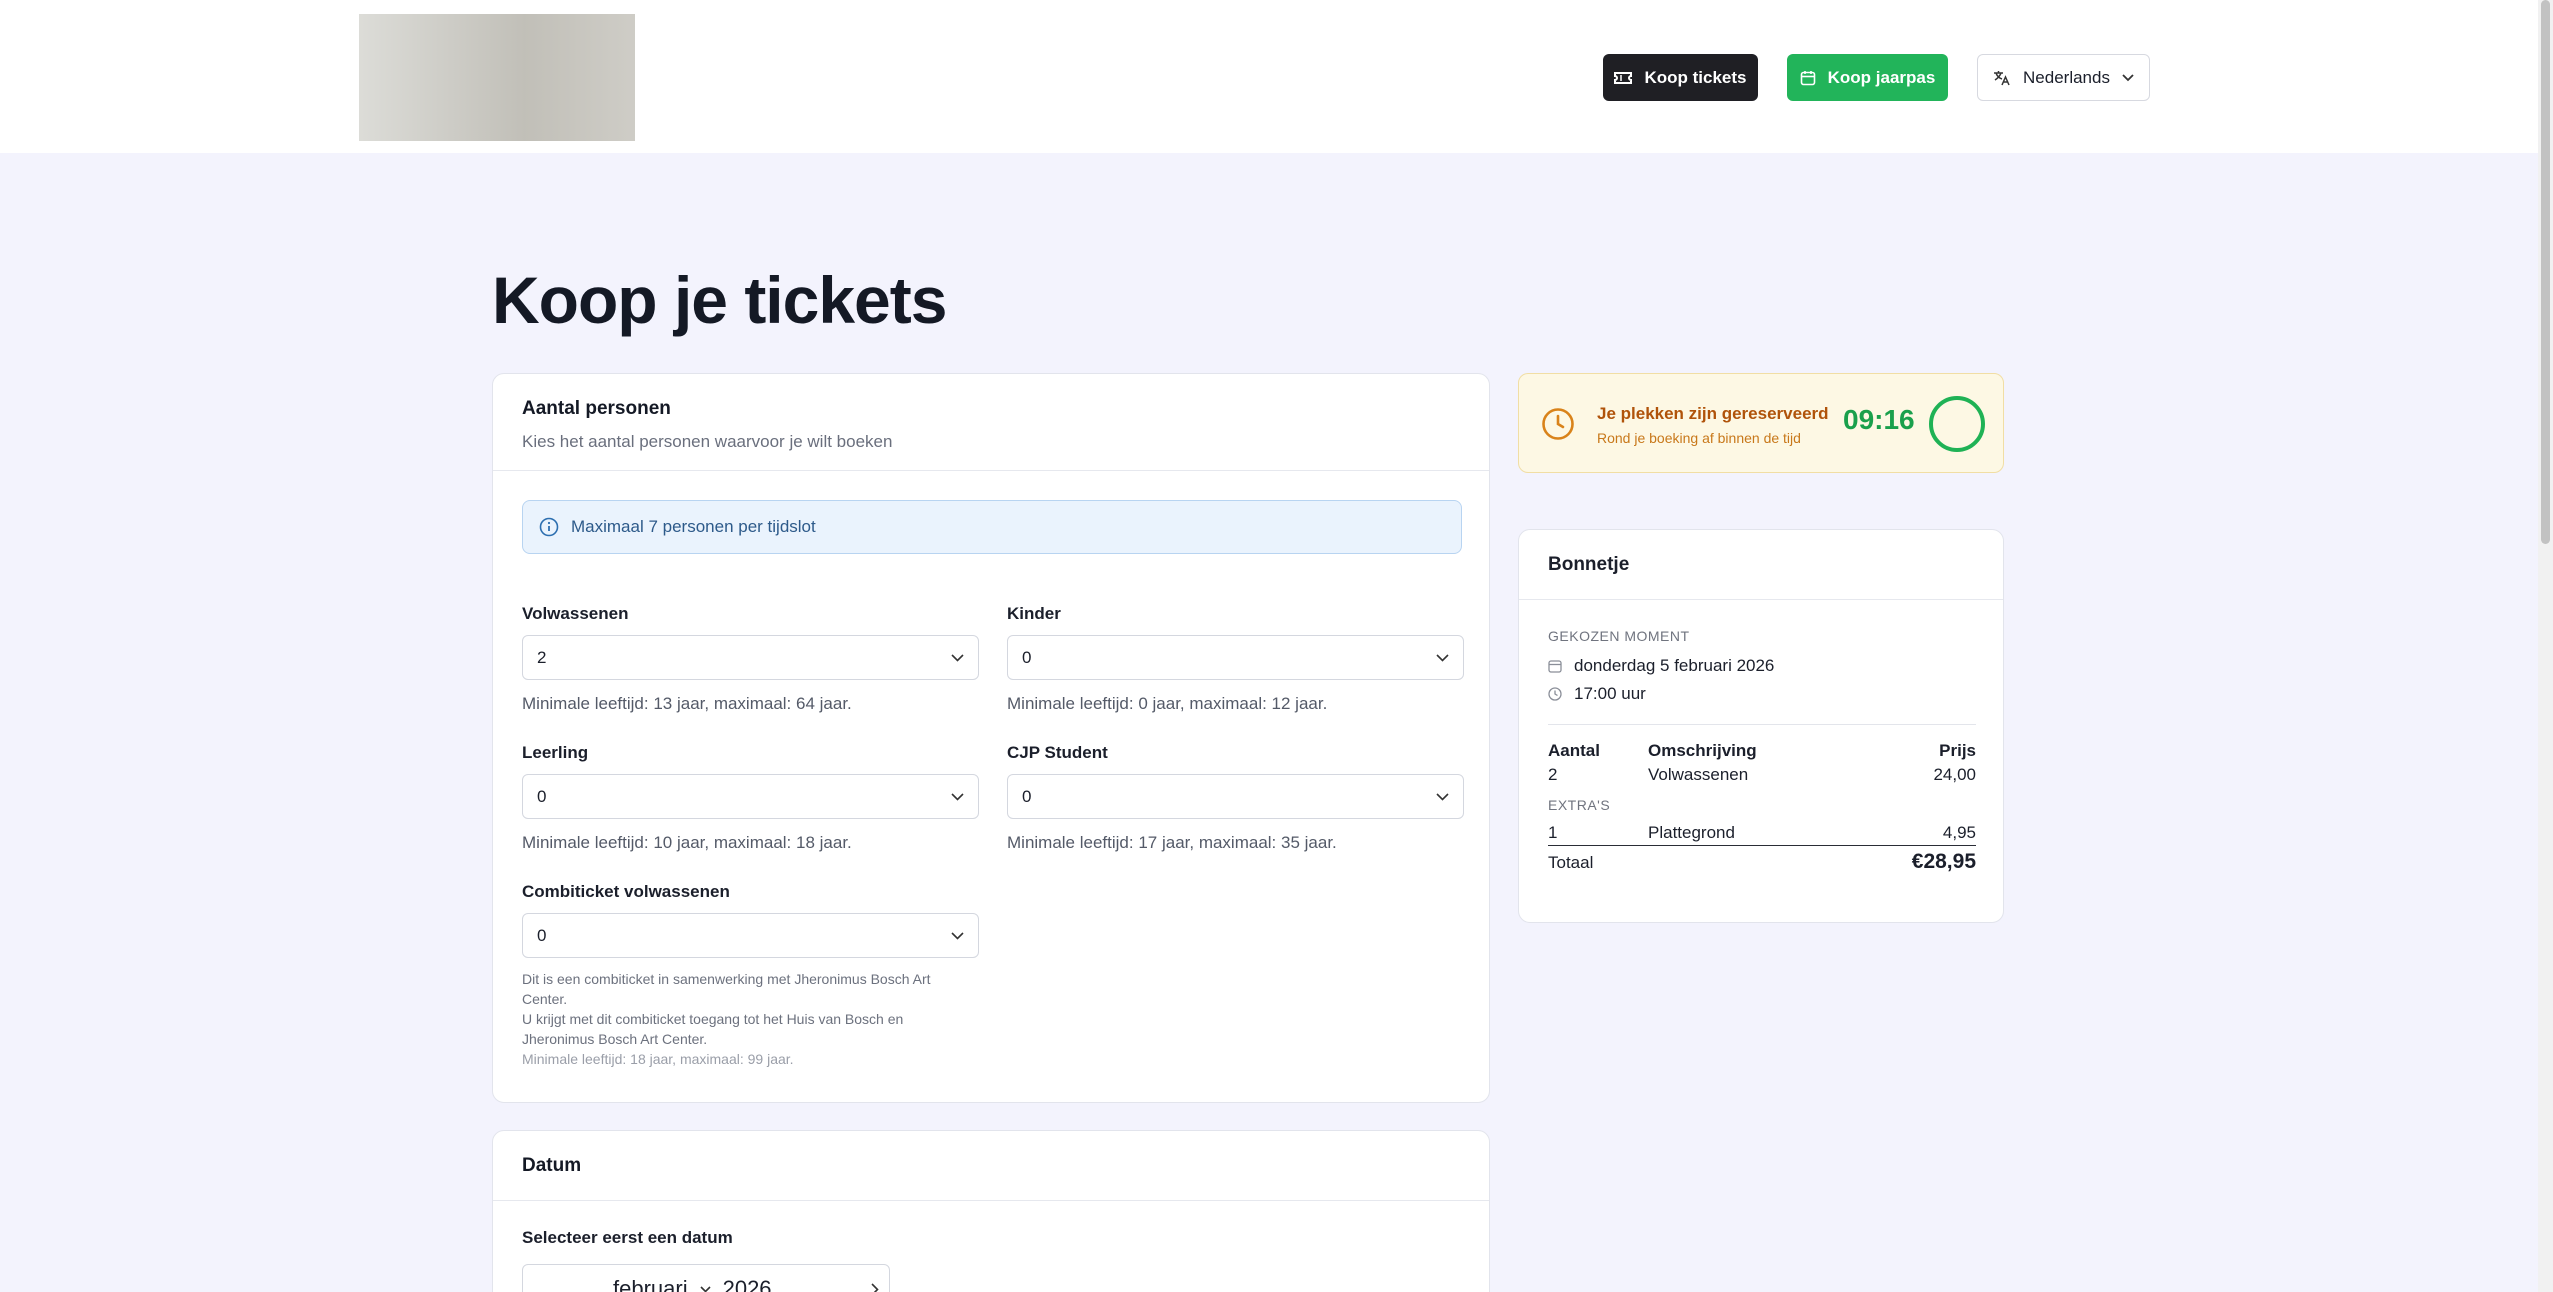  What do you see at coordinates (875, 1287) in the screenshot?
I see `chevron-right-icon` at bounding box center [875, 1287].